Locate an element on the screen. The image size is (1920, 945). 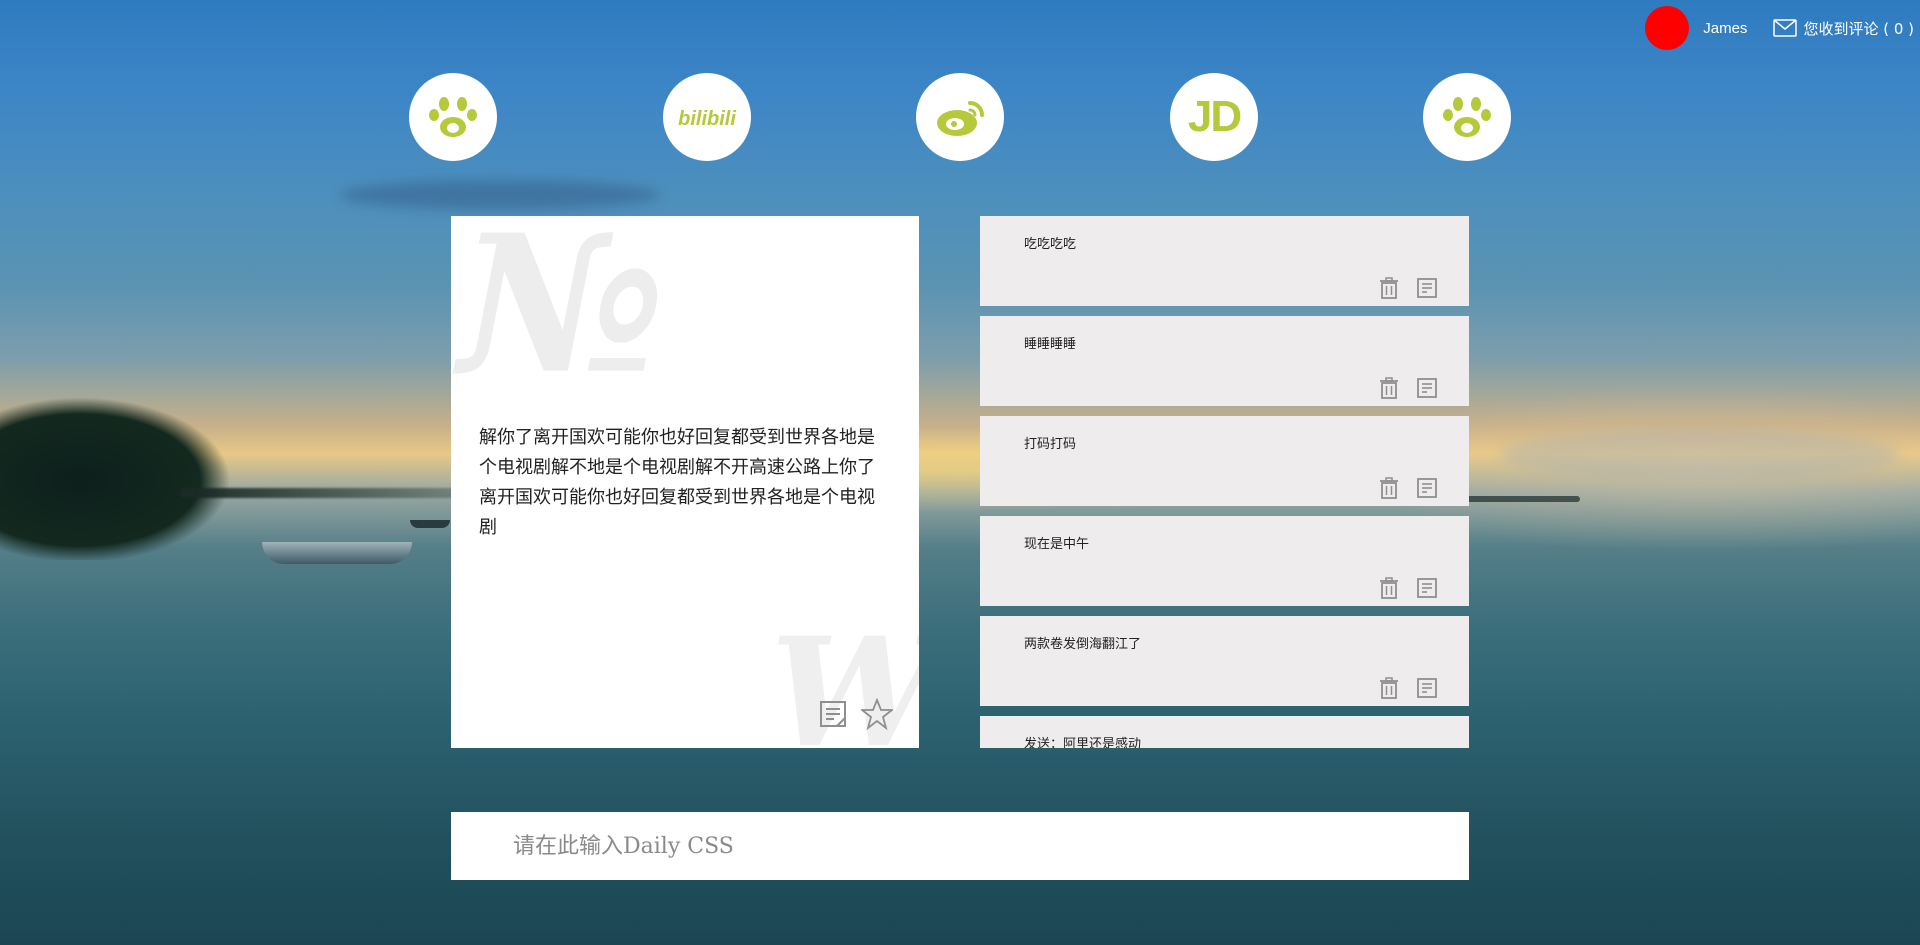
note-icon is located at coordinates (833, 714).